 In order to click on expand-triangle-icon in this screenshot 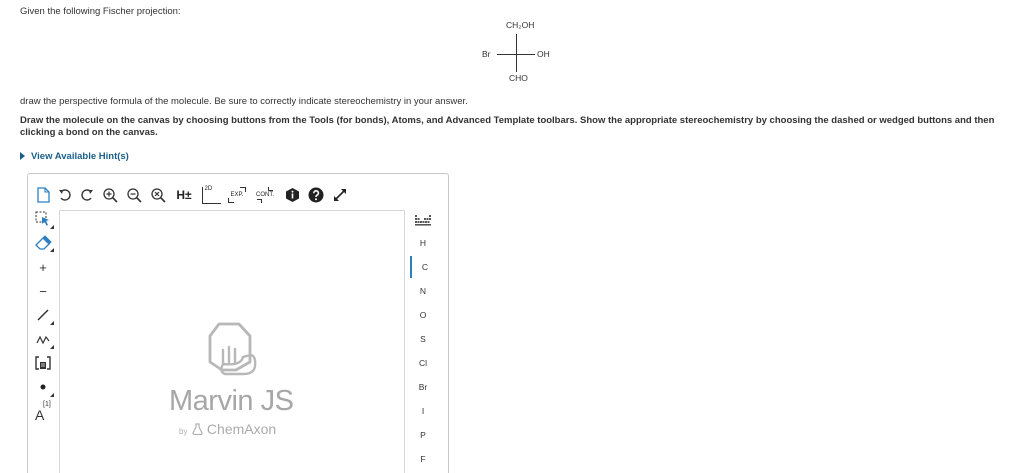, I will do `click(22, 156)`.